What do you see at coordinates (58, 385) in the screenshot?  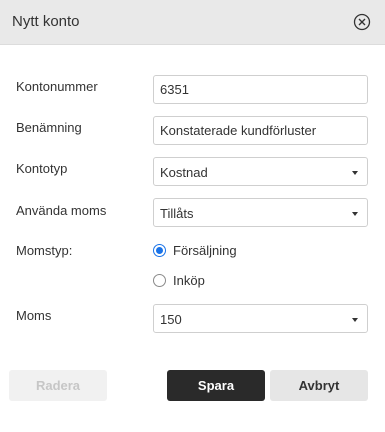 I see `delete-button: Radera` at bounding box center [58, 385].